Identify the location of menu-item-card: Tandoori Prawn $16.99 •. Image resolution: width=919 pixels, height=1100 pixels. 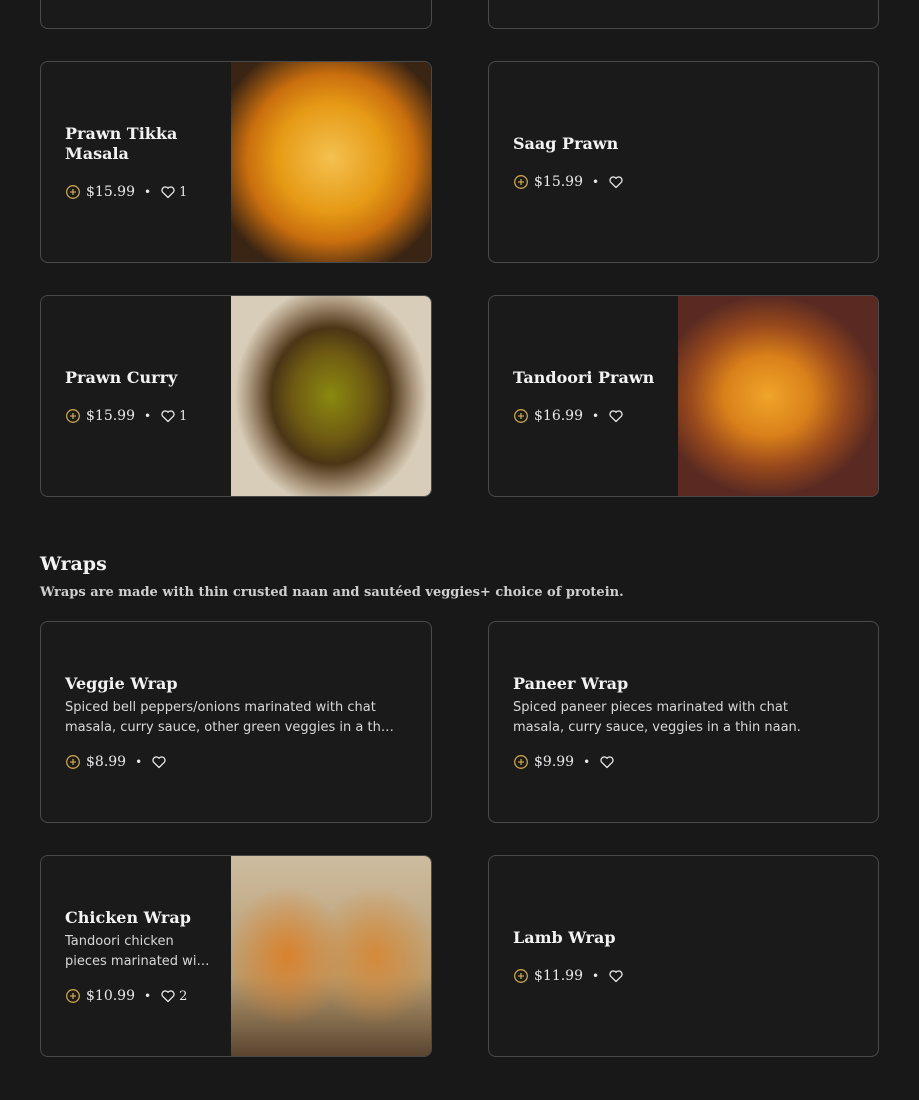
(683, 396).